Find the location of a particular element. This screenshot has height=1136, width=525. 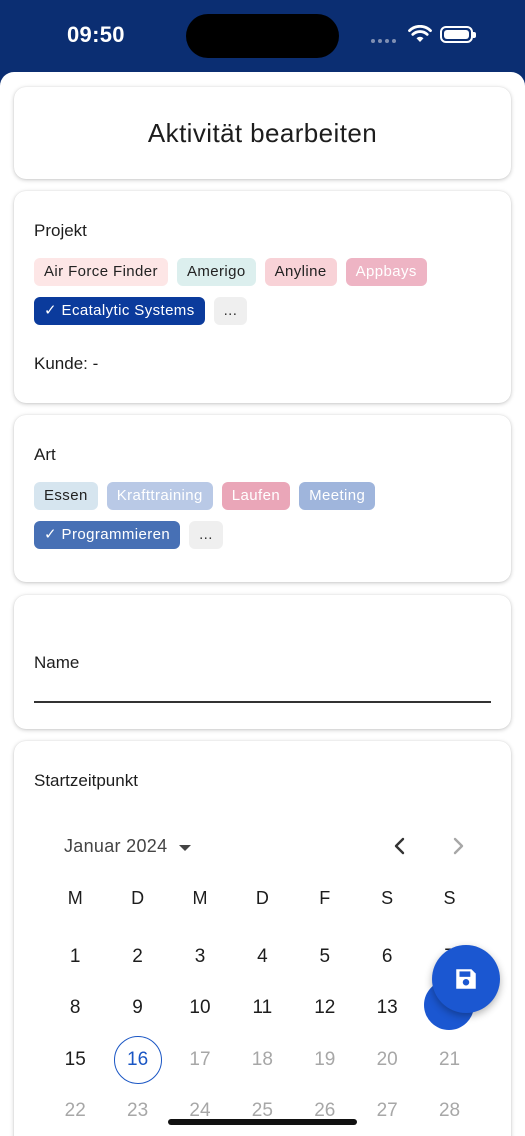

month-selector: Januar 2024 is located at coordinates (128, 846).